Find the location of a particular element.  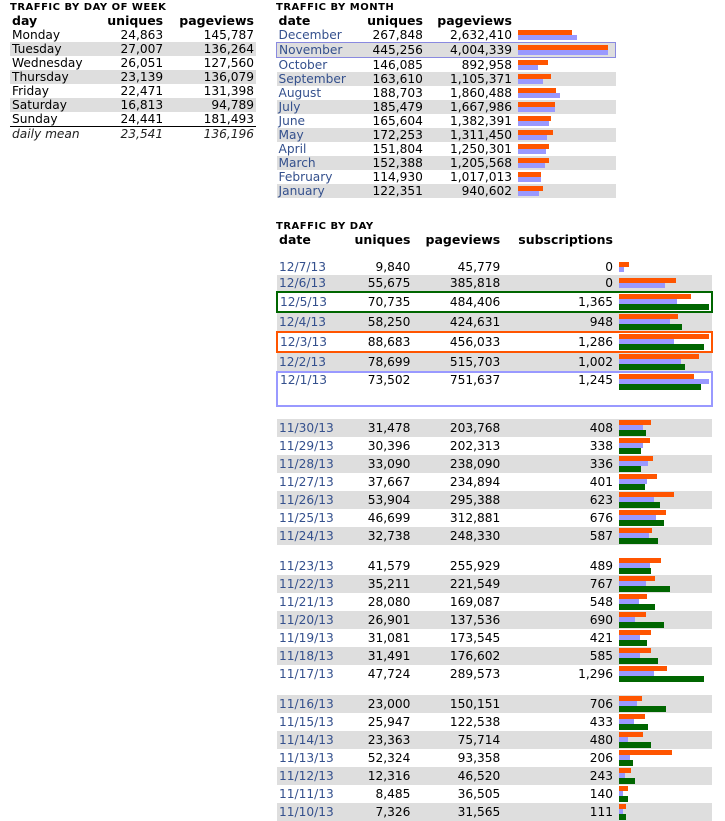

month-row: June 165,604 1,382,391 is located at coordinates (446, 121).